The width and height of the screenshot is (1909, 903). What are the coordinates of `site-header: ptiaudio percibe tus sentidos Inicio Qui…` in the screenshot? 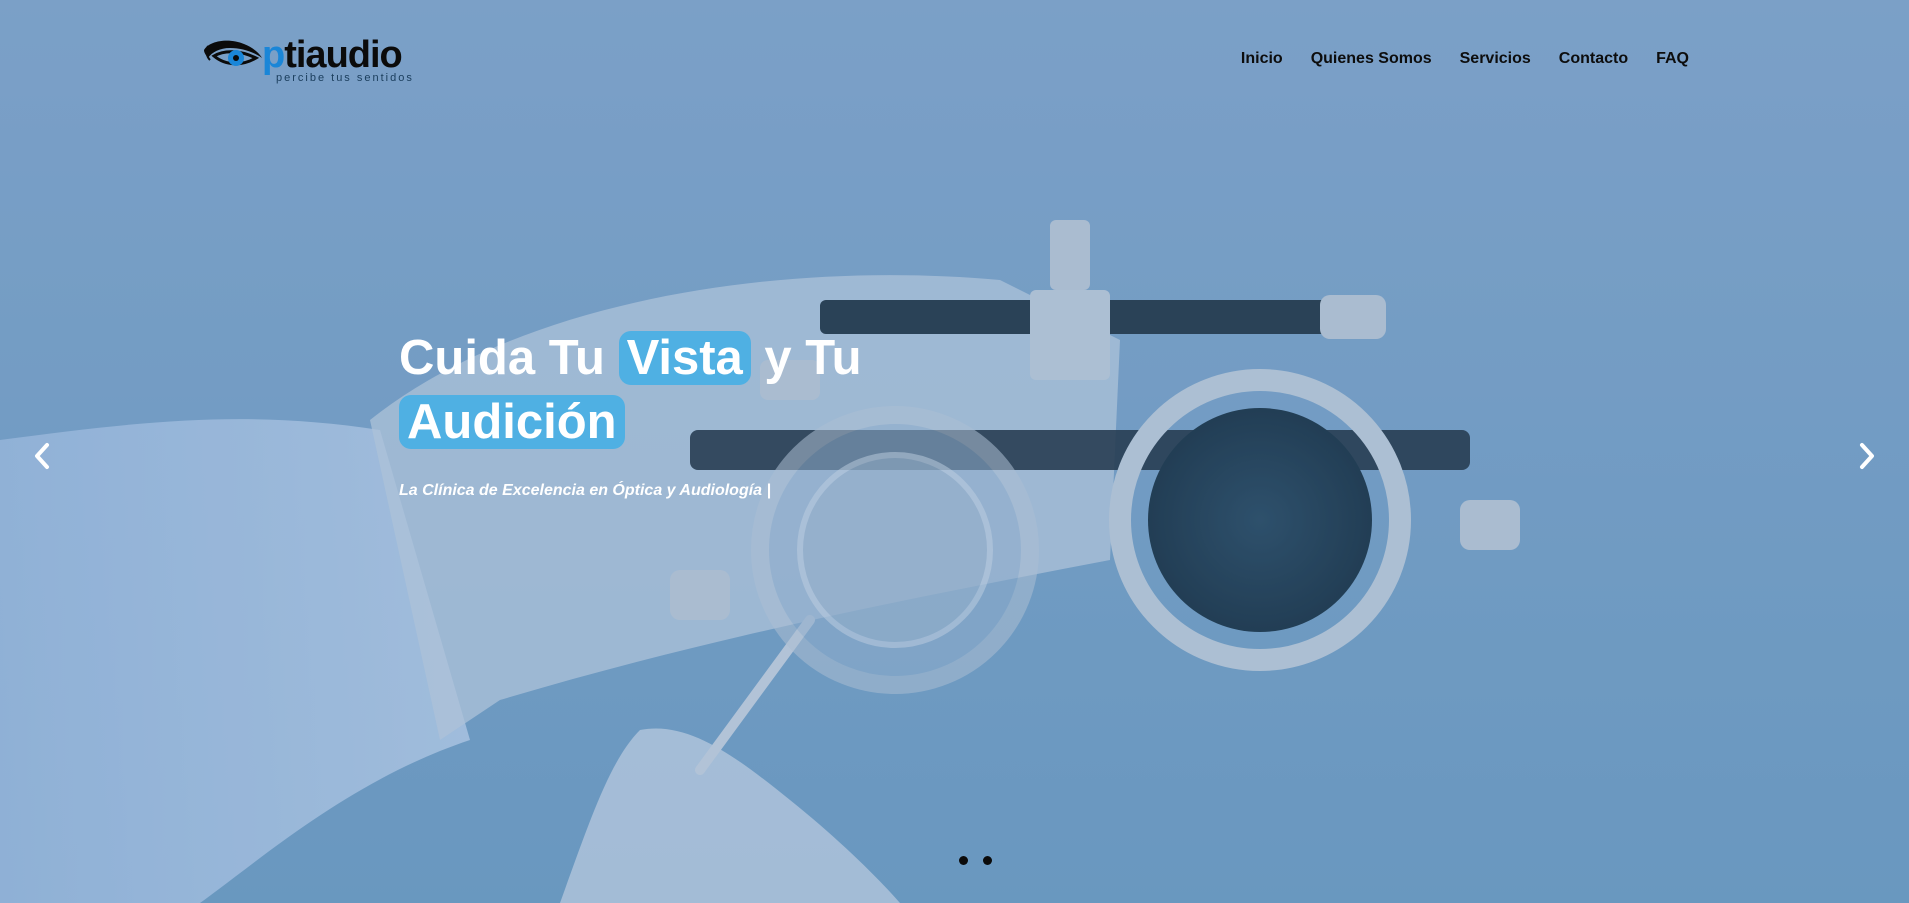 It's located at (954, 60).